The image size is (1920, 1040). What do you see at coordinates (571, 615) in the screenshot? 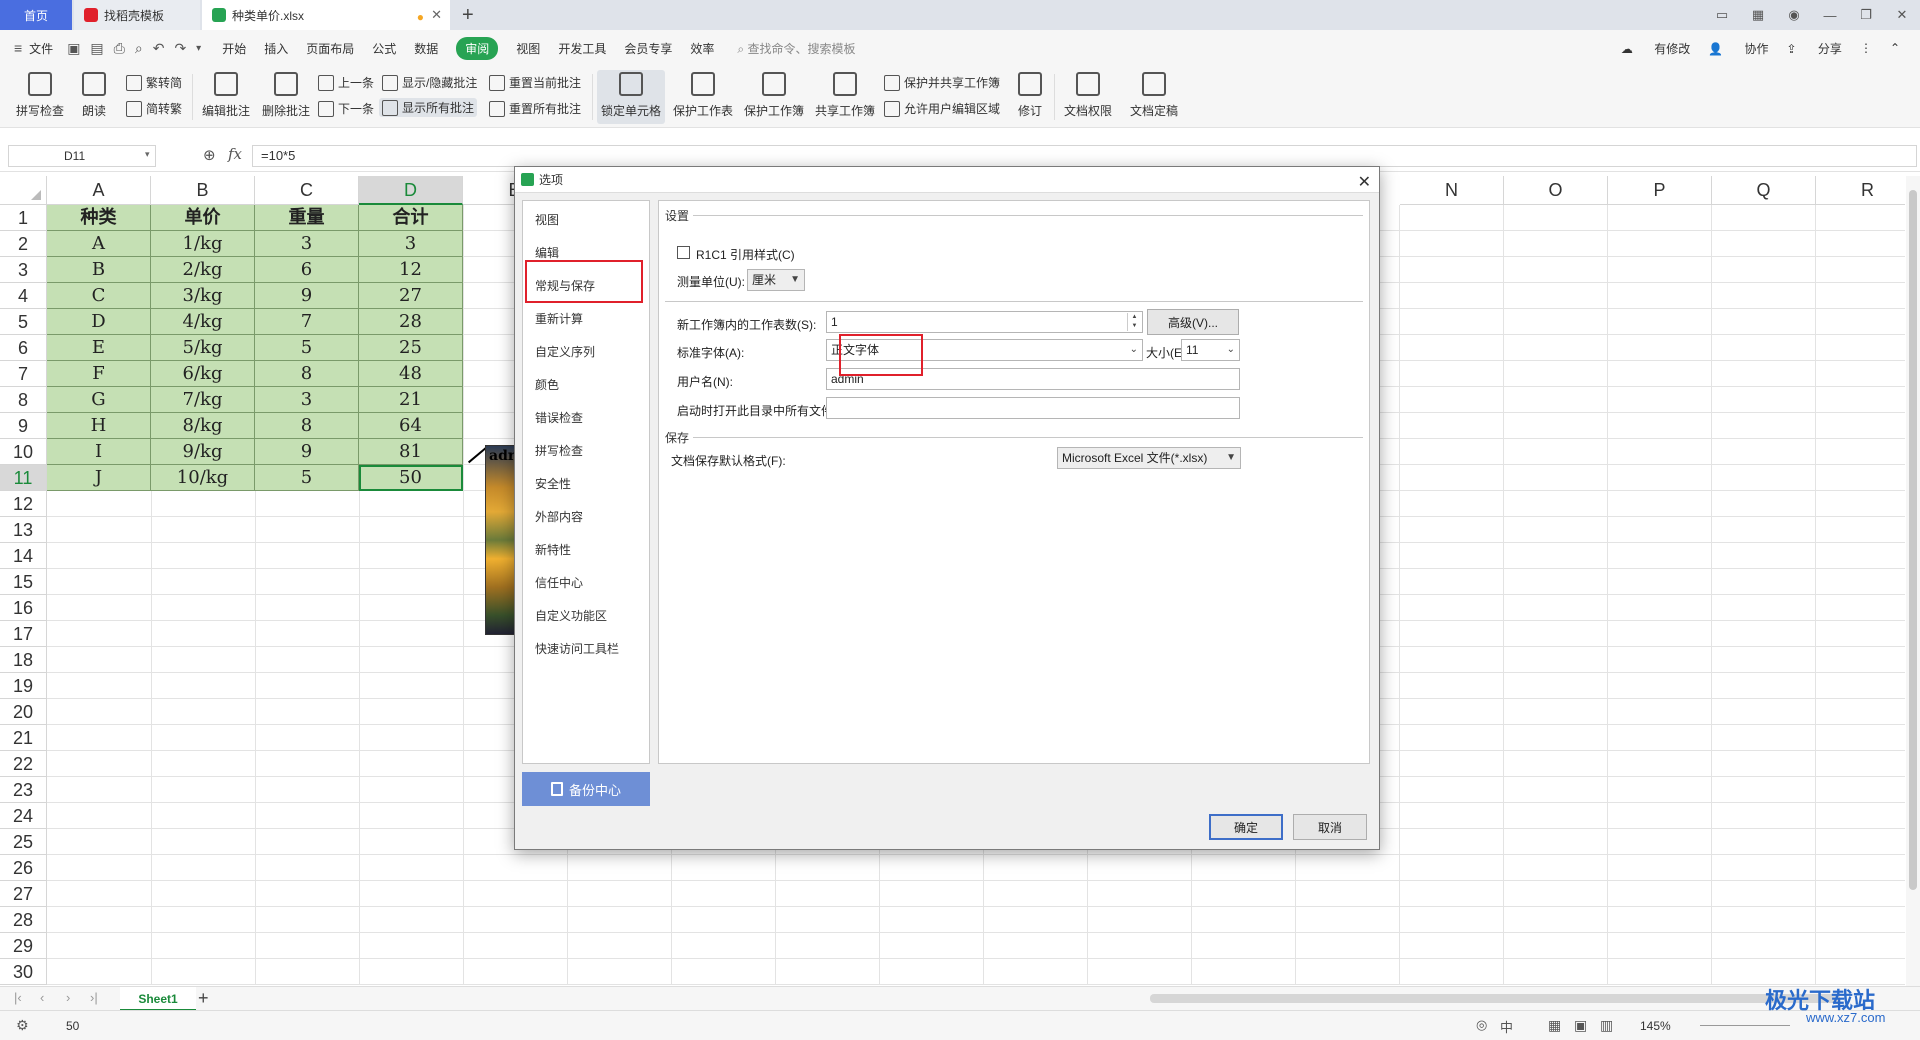
I see `options-nav-item: 自定义功能区` at bounding box center [571, 615].